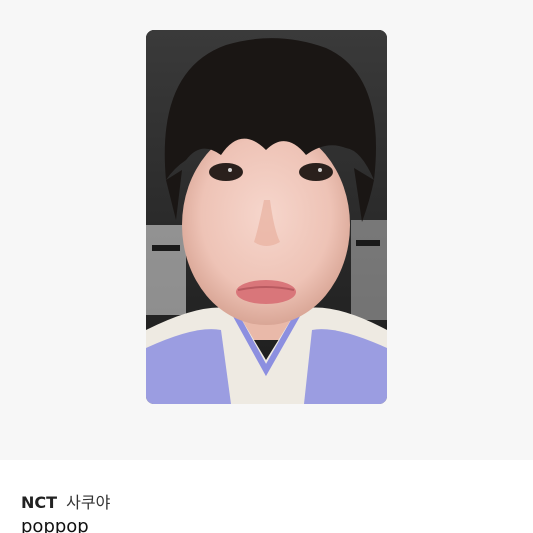  I want to click on product-title: NCT 사쿠야, so click(65, 501).